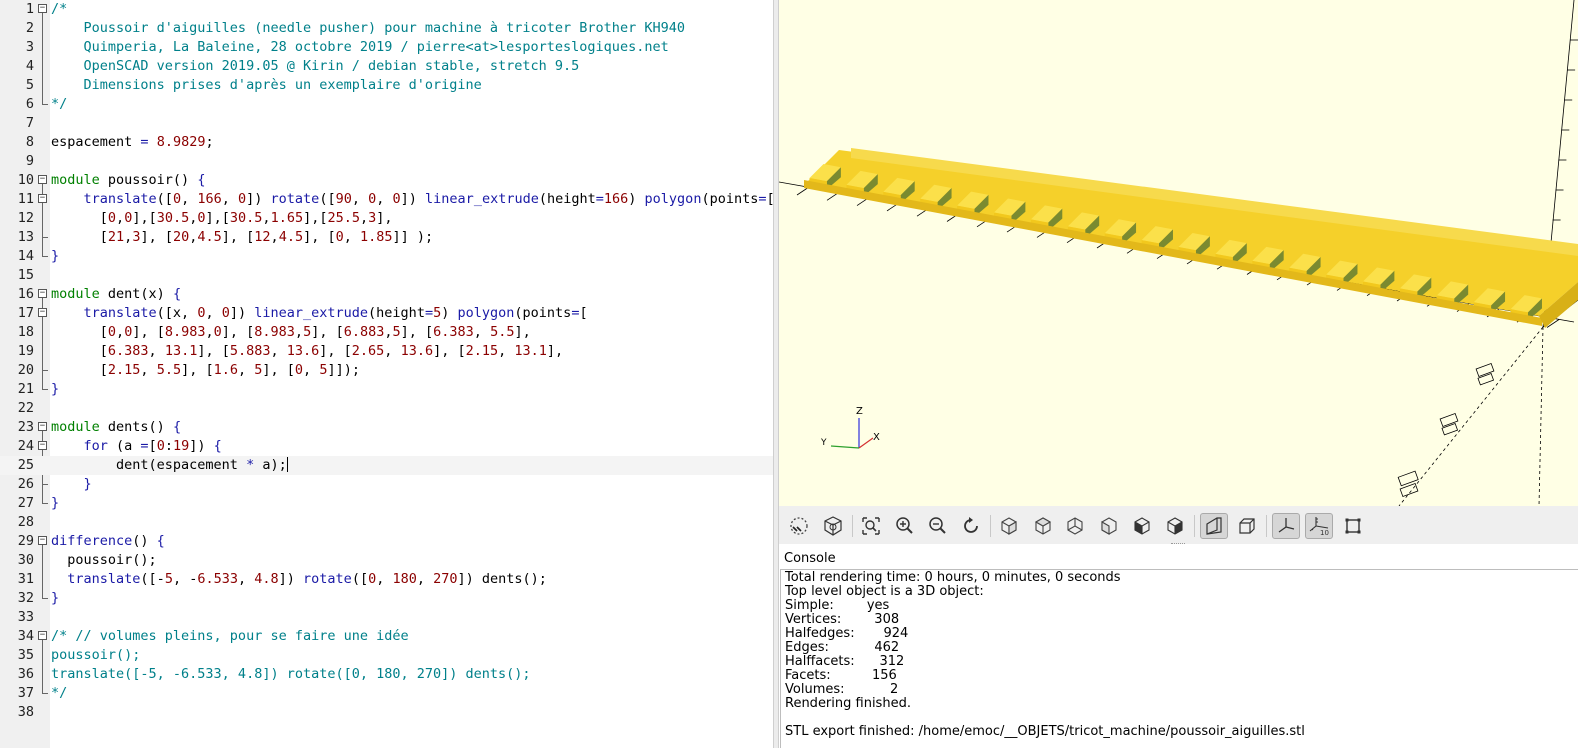 The height and width of the screenshot is (748, 1578). What do you see at coordinates (386, 180) in the screenshot?
I see `code-line: 10 module poussoir() {` at bounding box center [386, 180].